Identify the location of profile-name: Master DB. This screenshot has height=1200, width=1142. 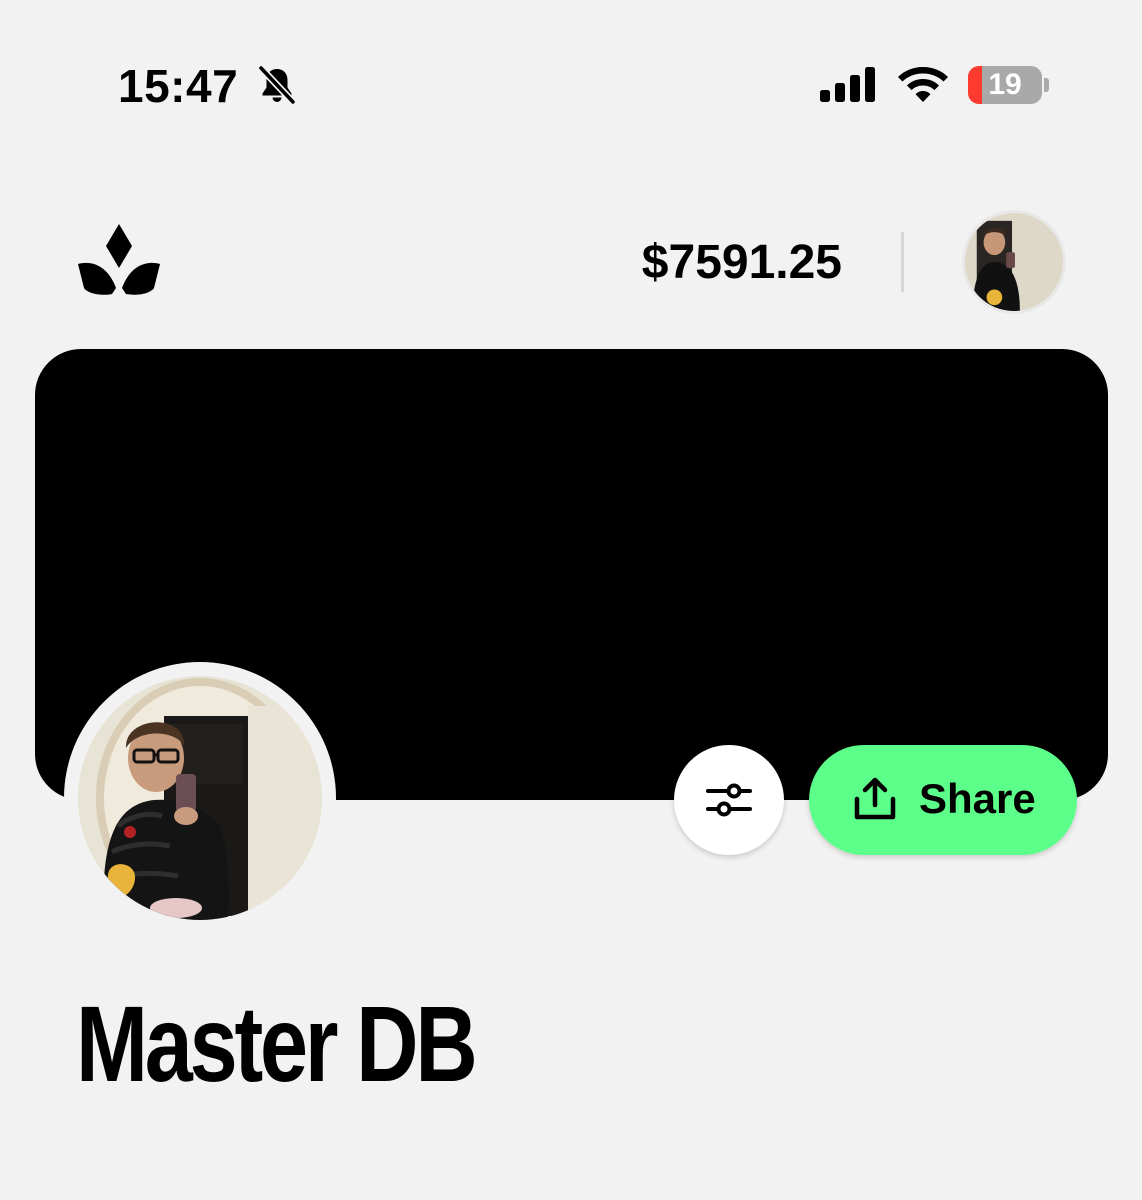
(277, 1043).